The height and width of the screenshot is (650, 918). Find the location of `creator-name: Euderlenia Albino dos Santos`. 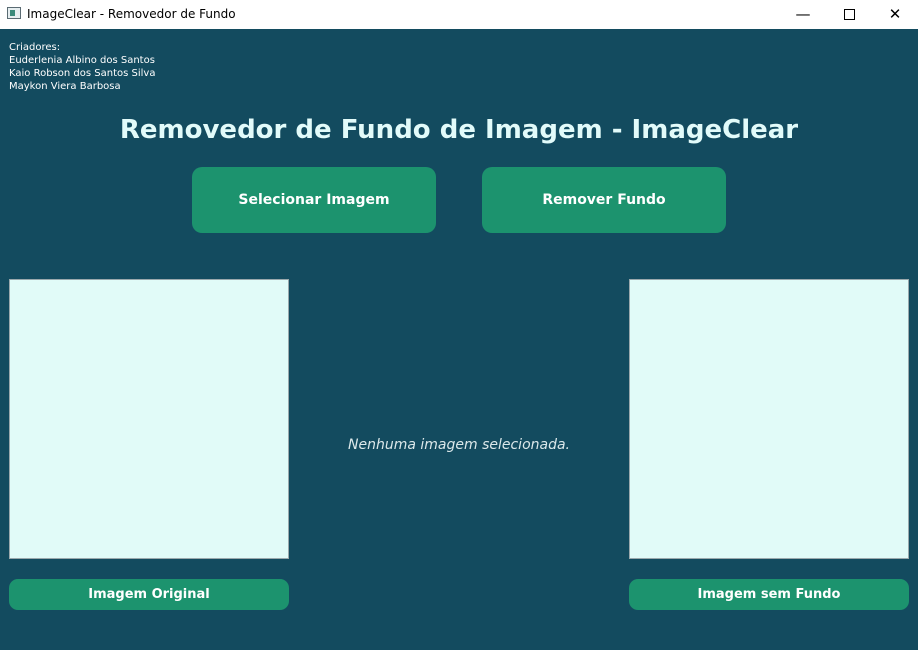

creator-name: Euderlenia Albino dos Santos is located at coordinates (82, 60).